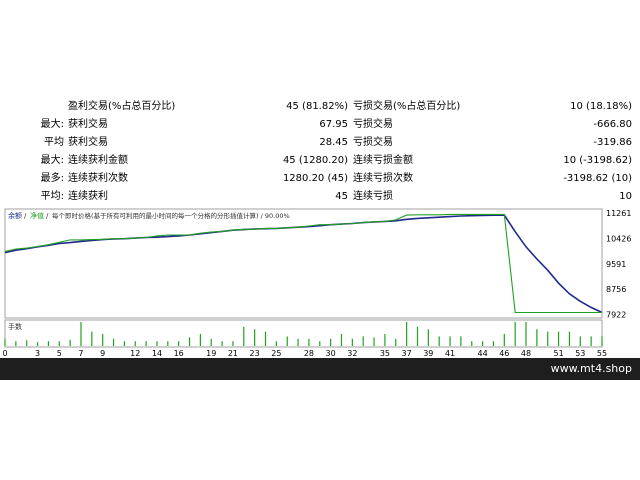 This screenshot has width=640, height=480. What do you see at coordinates (612, 124) in the screenshot?
I see `stat-value-2: -666.80` at bounding box center [612, 124].